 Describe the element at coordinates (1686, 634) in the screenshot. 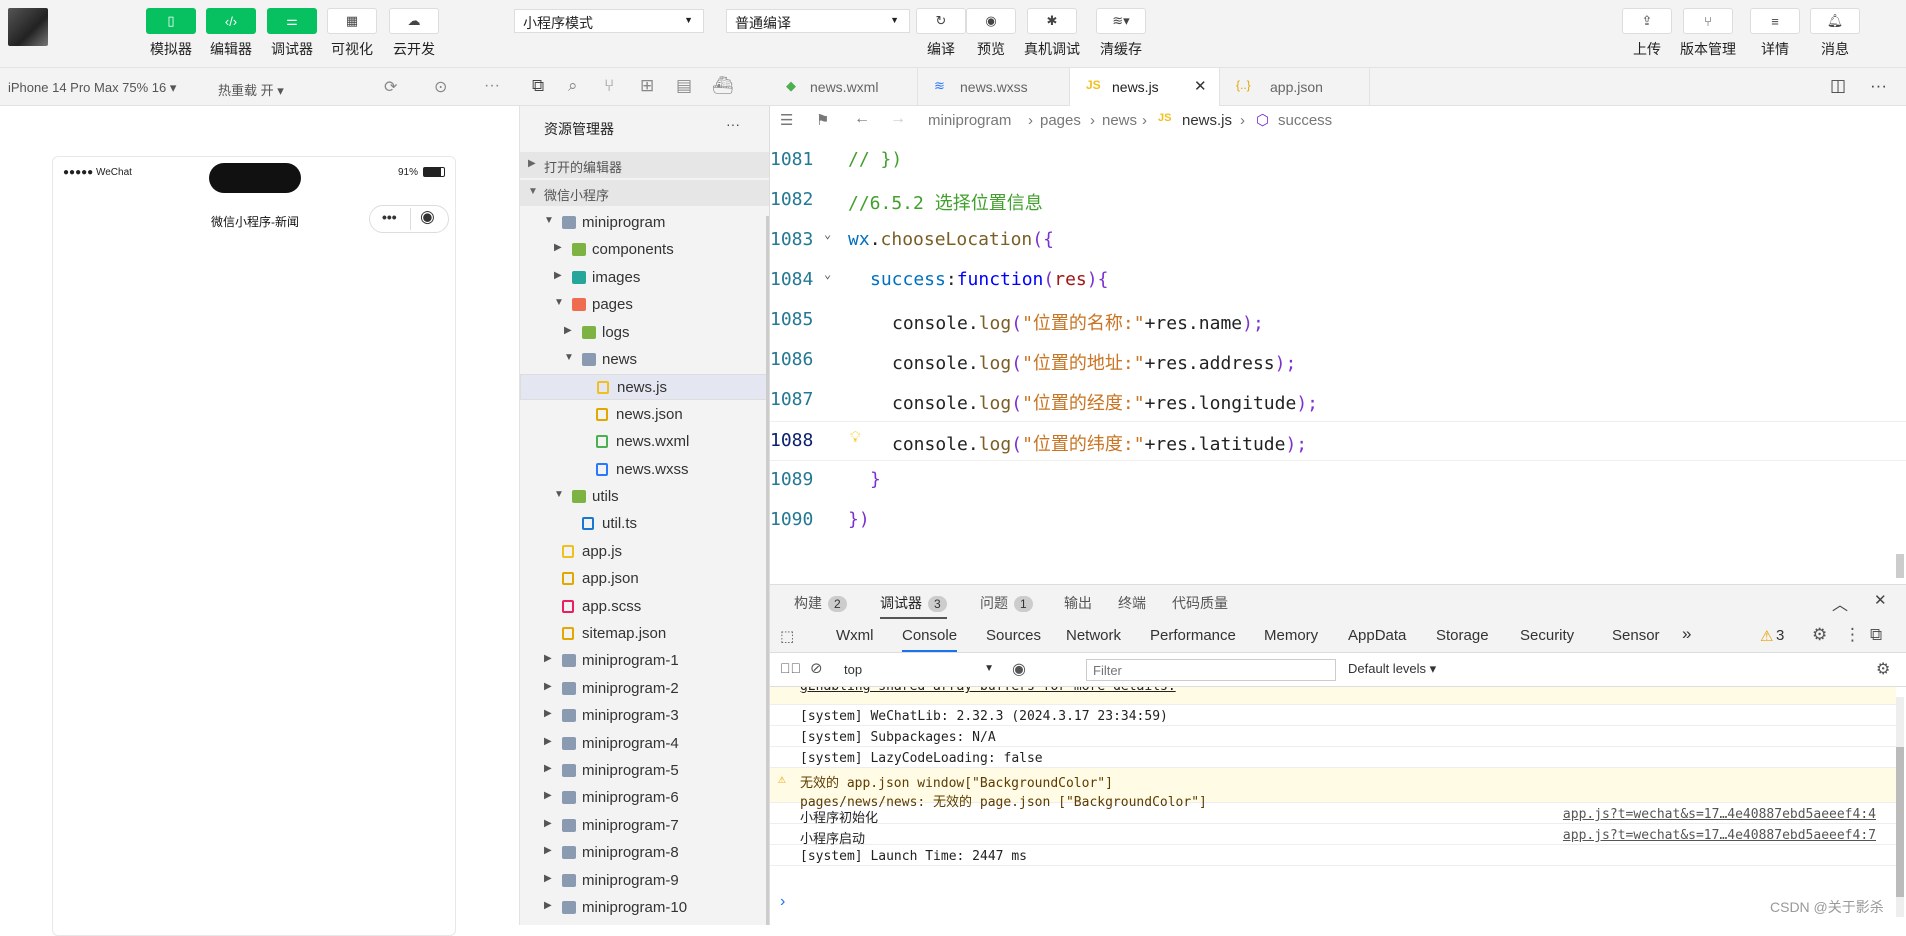

I see `more-tabs-button: »` at that location.